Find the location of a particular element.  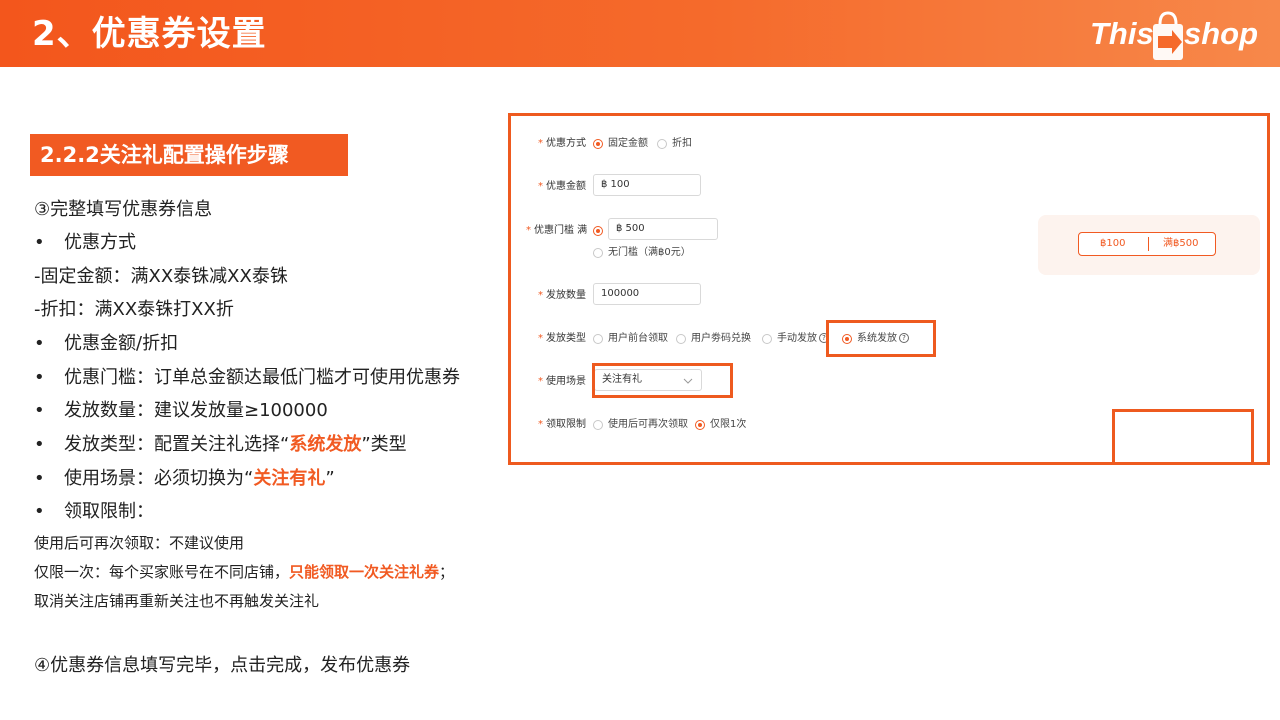

bullet-discount-amount: 优惠金额/折扣 is located at coordinates (121, 343).